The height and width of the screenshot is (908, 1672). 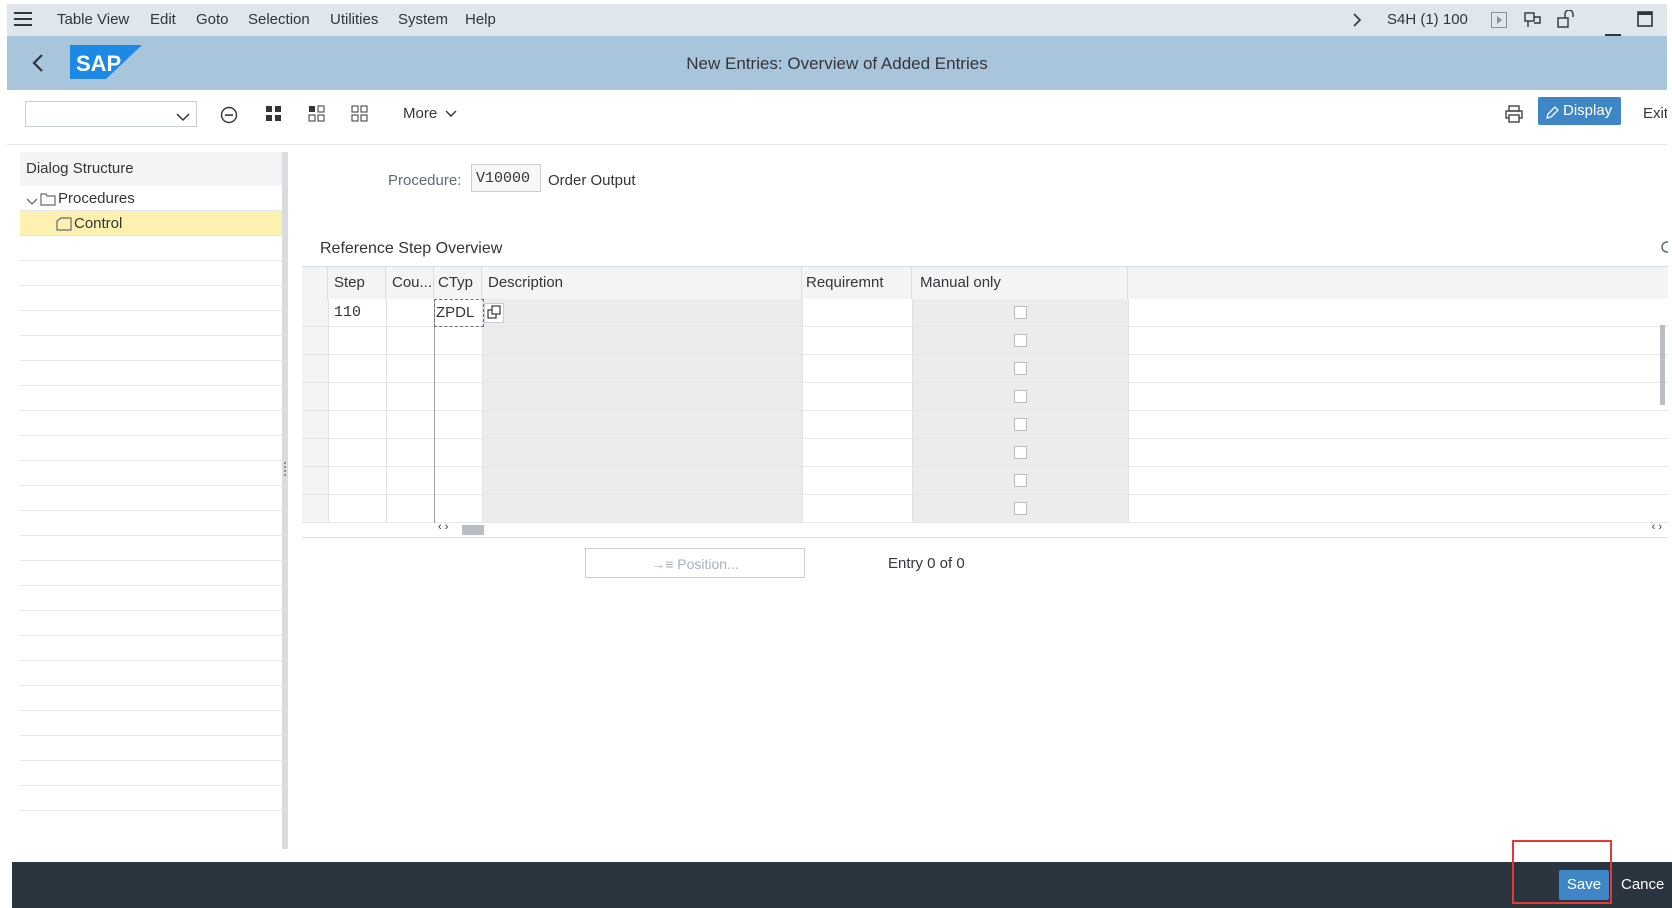 I want to click on control-icon, so click(x=64, y=226).